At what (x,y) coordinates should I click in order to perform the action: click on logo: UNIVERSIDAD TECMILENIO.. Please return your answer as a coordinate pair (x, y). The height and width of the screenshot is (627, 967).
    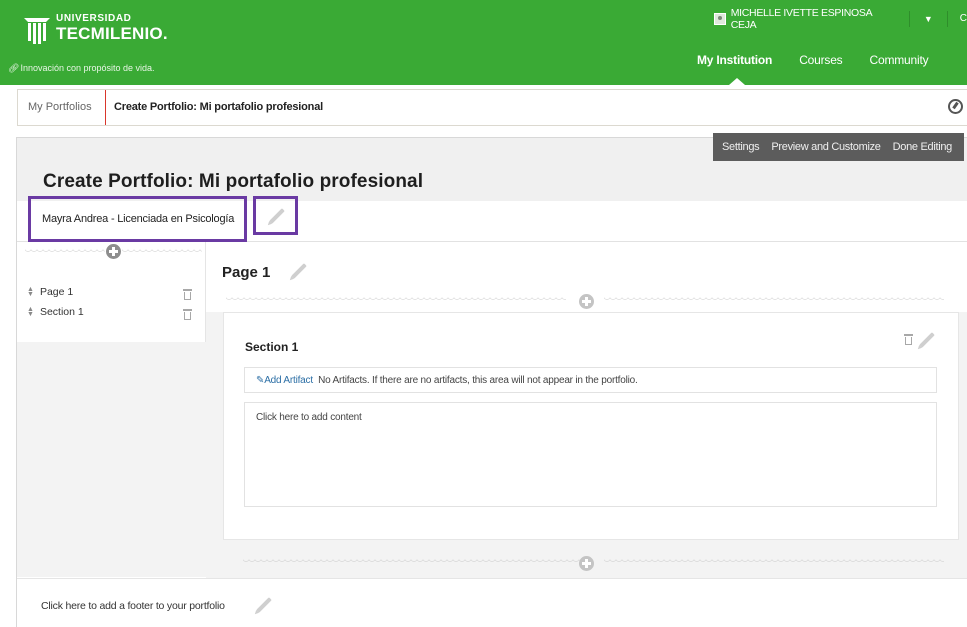
    Looking at the image, I should click on (95, 30).